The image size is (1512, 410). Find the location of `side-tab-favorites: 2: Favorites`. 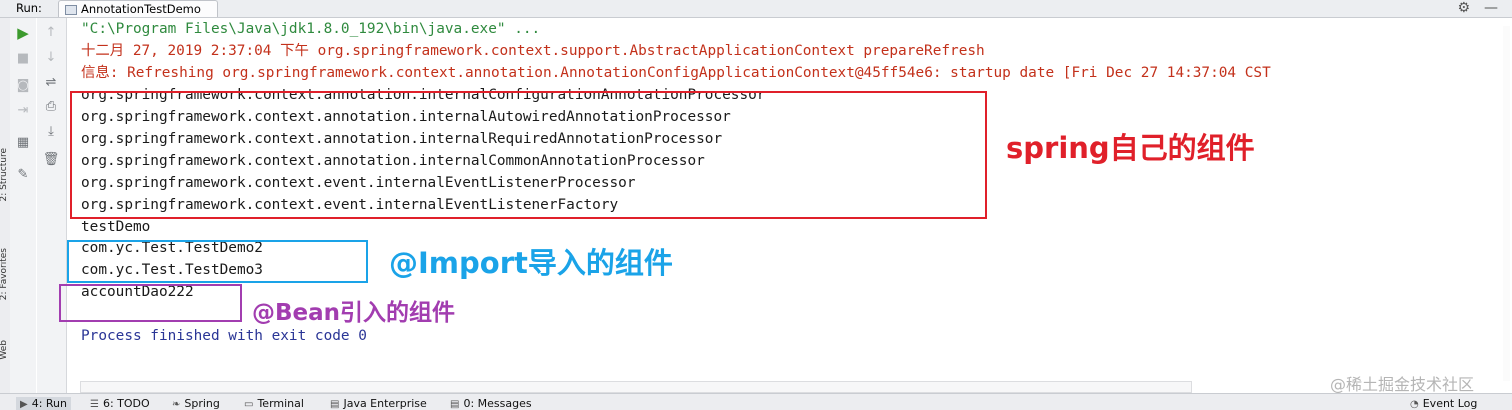

side-tab-favorites: 2: Favorites is located at coordinates (4, 274).